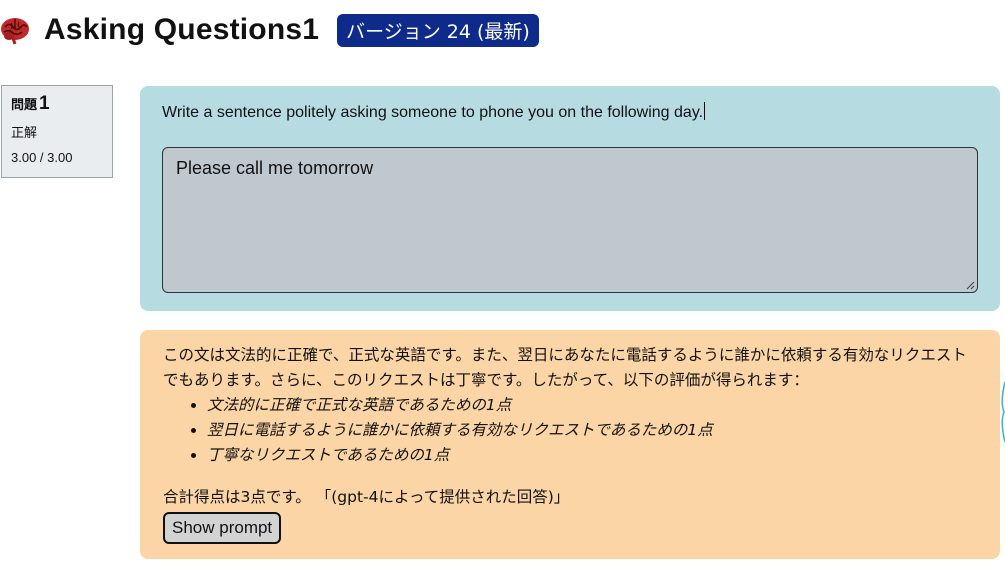  I want to click on question-label: 問題, so click(24, 105).